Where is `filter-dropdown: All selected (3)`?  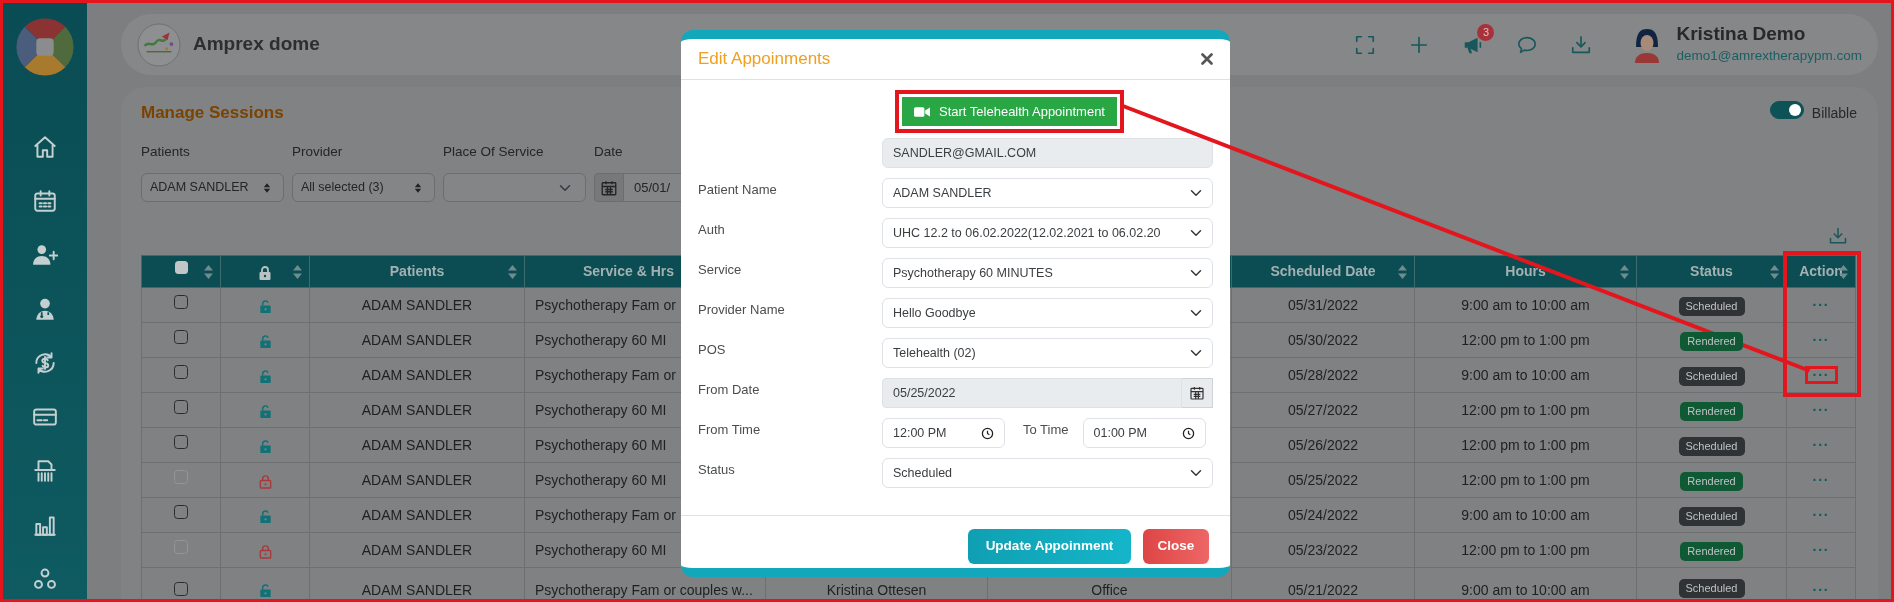
filter-dropdown: All selected (3) is located at coordinates (363, 188).